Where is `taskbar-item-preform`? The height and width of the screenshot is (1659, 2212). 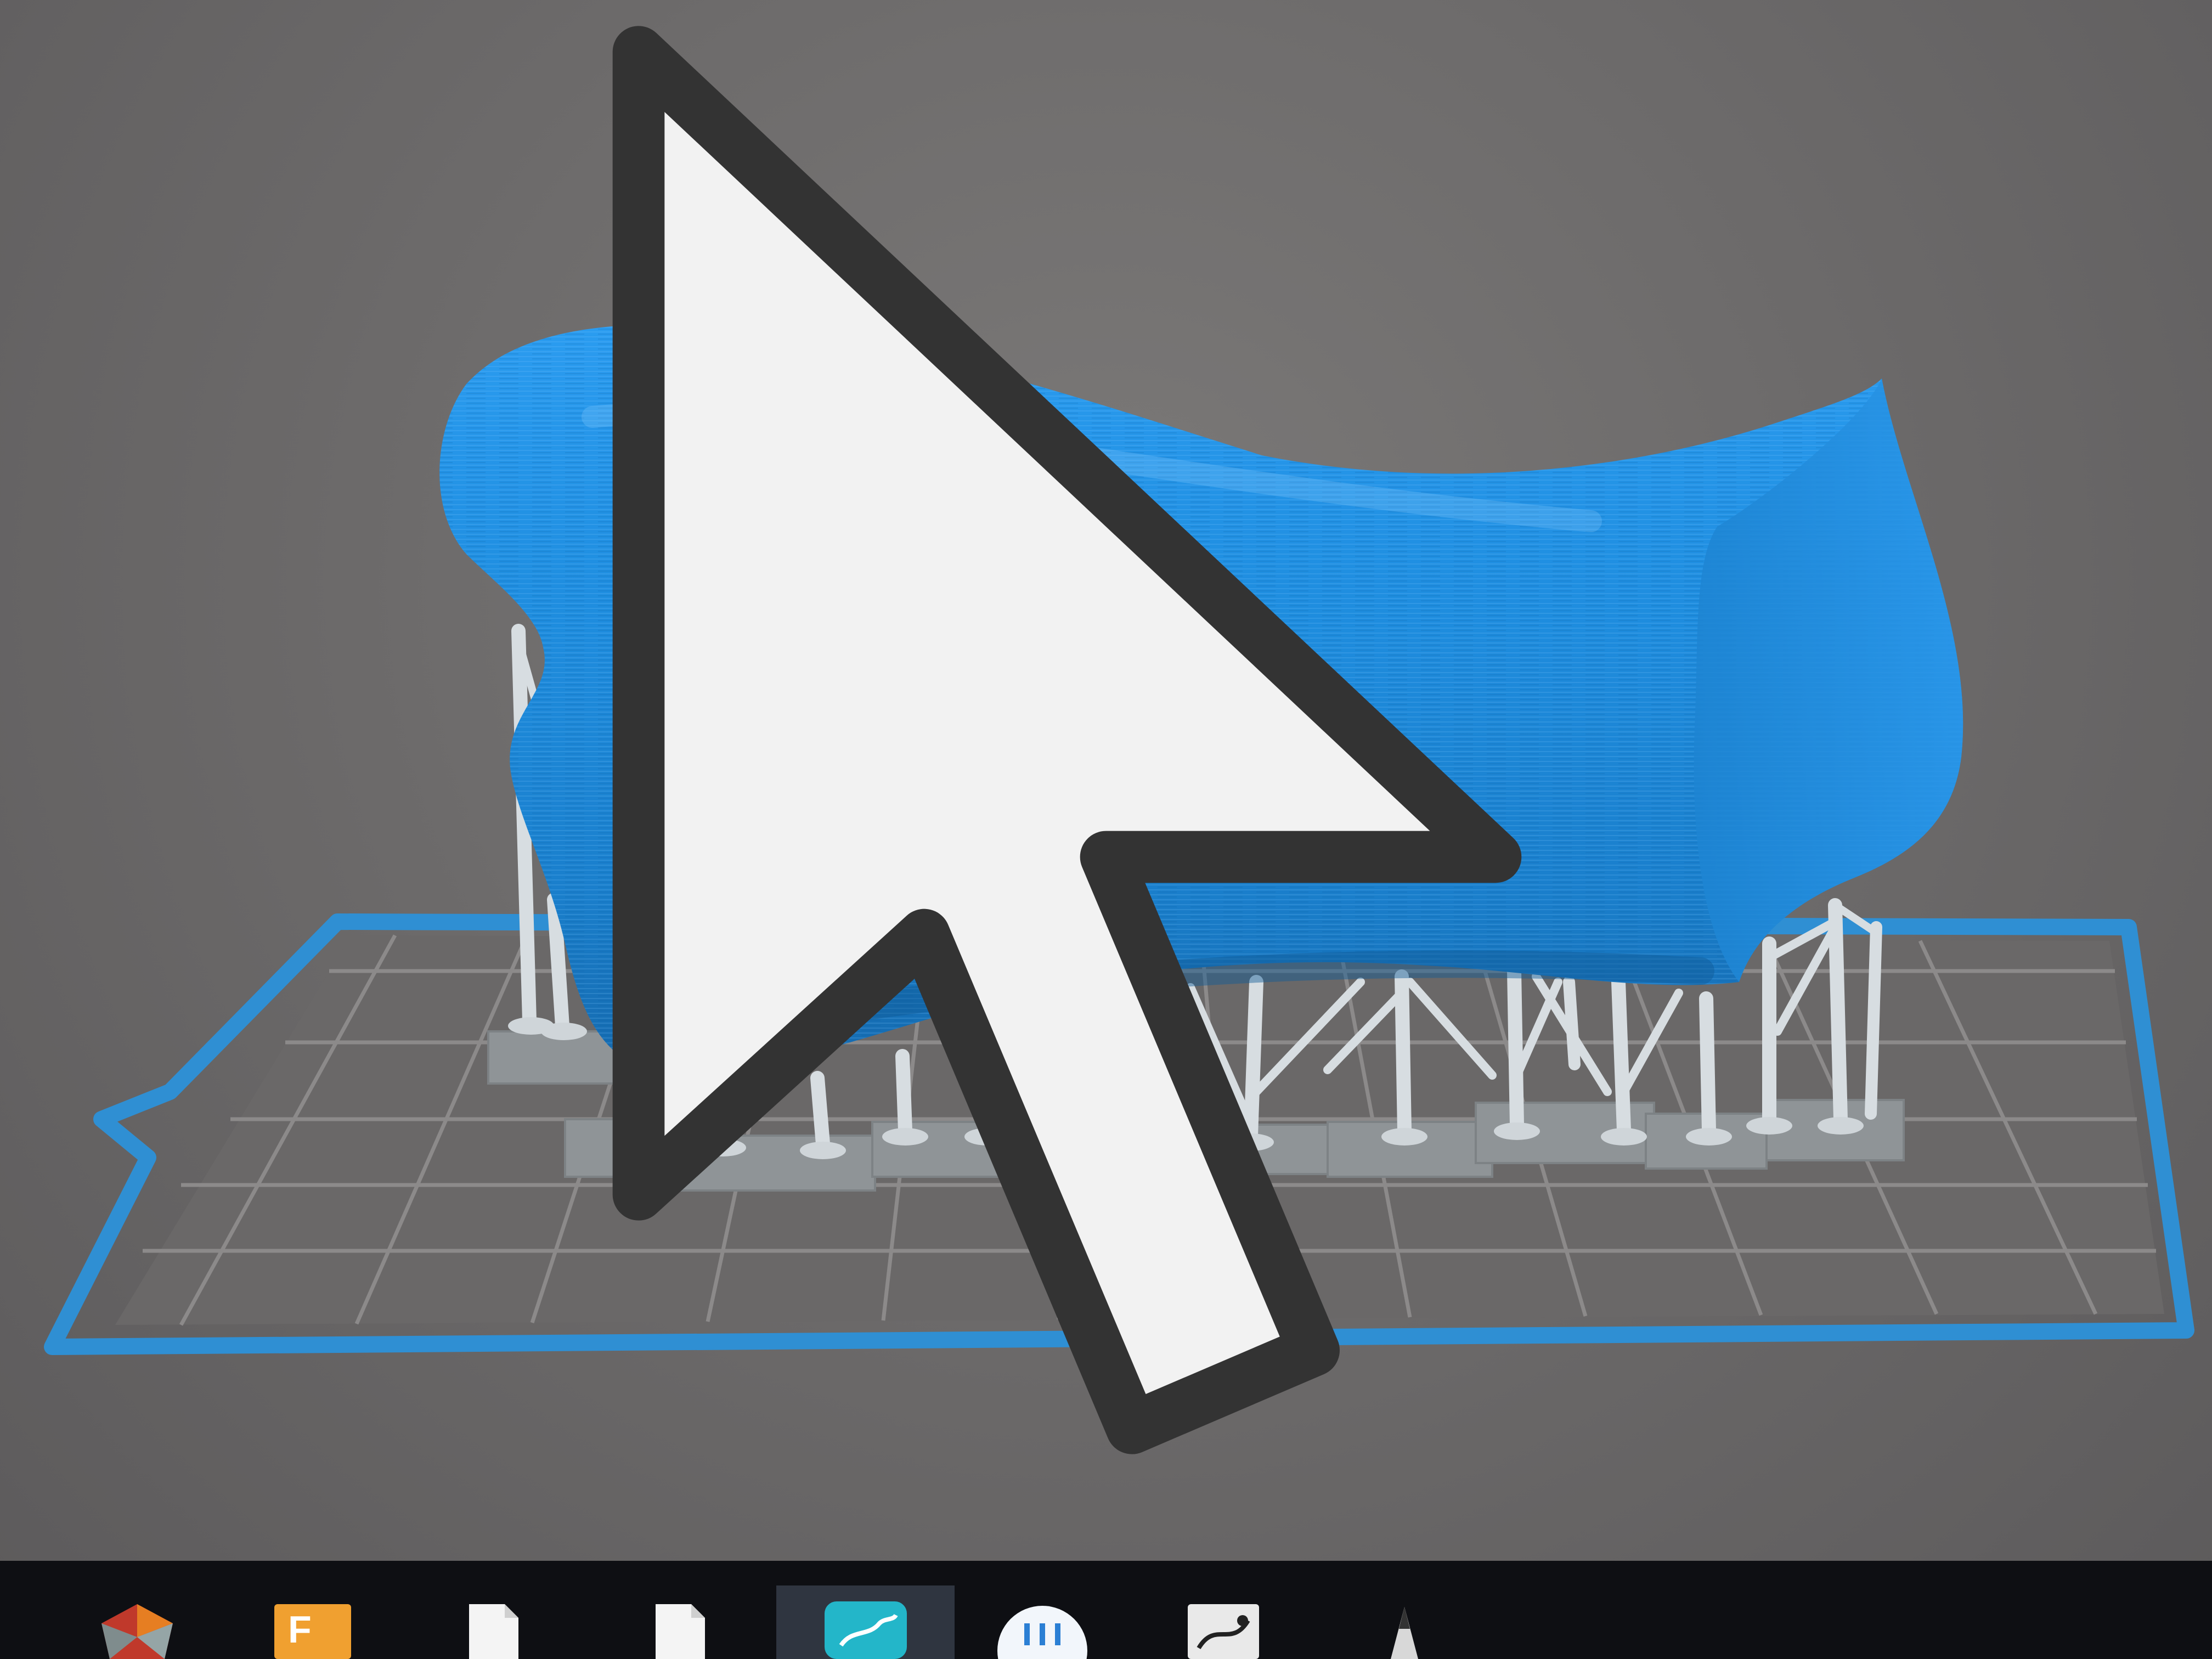
taskbar-item-preform is located at coordinates (866, 1622).